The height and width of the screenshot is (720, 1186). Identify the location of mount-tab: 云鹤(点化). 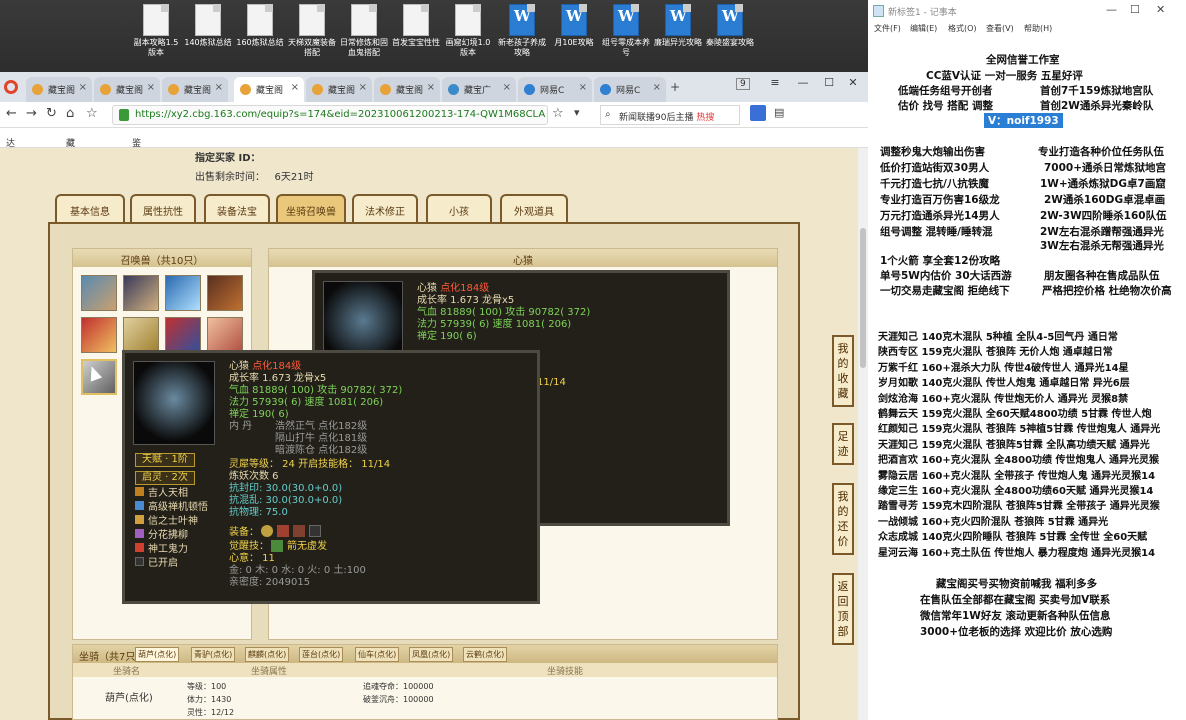
(485, 654).